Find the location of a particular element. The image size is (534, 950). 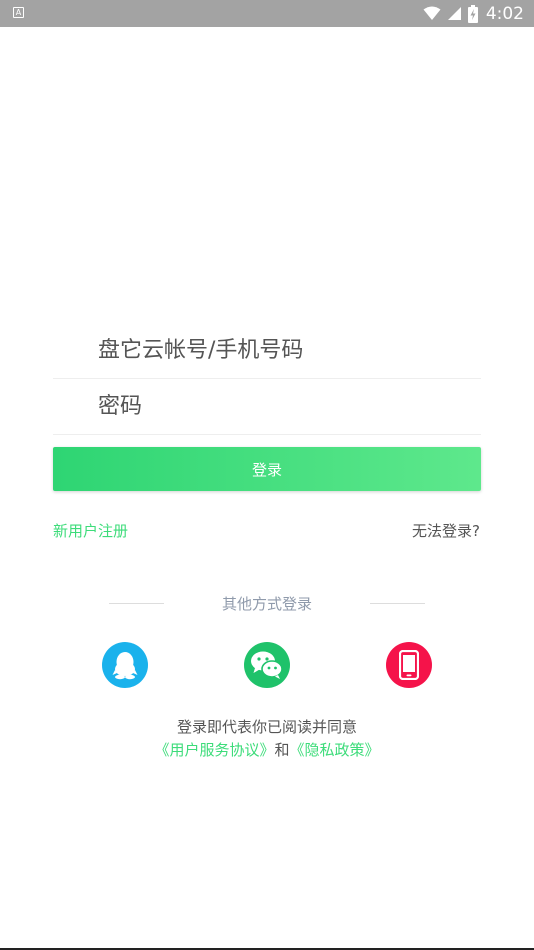

password-input is located at coordinates (283, 406).